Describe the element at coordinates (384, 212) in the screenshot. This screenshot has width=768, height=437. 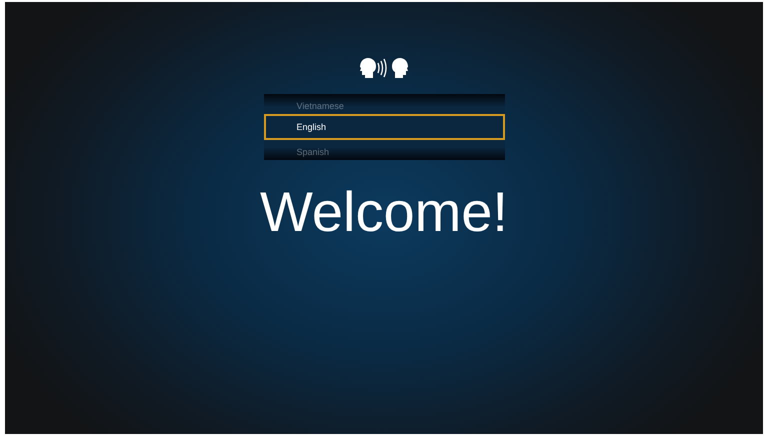
I see `welcome-heading: Welcome!` at that location.